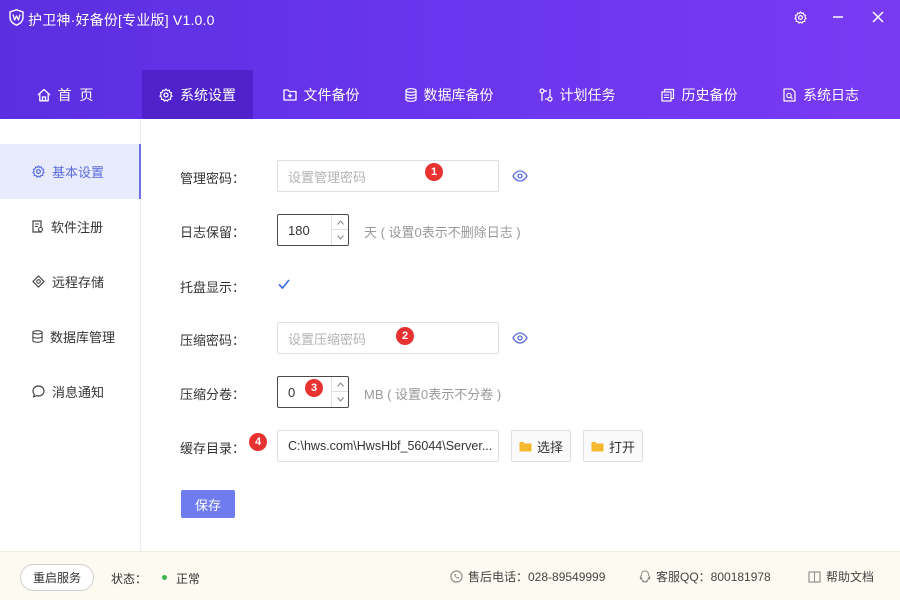 The height and width of the screenshot is (600, 900). What do you see at coordinates (537, 577) in the screenshot?
I see `support-phone-text: 售后电话：028-89549999` at bounding box center [537, 577].